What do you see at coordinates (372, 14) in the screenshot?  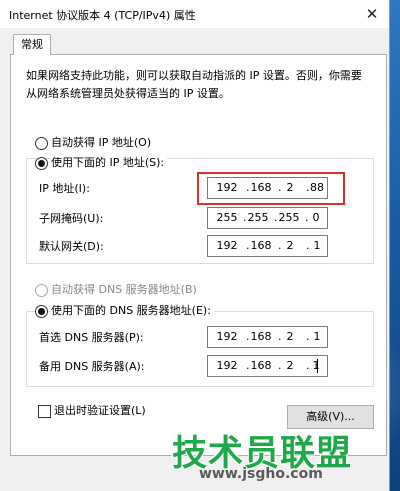 I see `close-icon: ✕` at bounding box center [372, 14].